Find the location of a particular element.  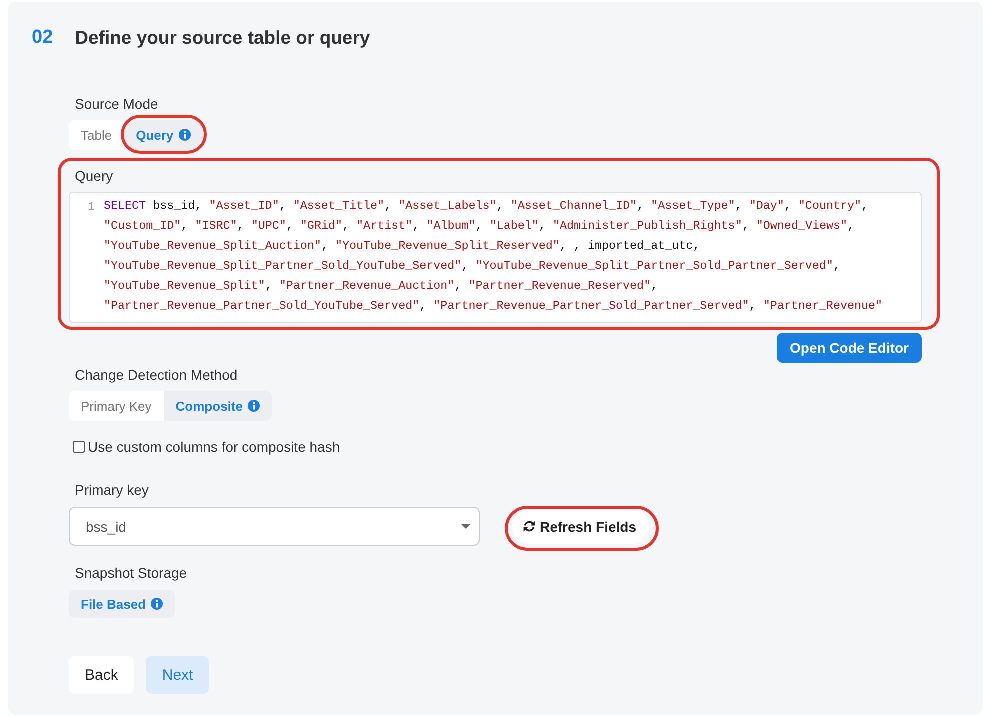

tab: Composite is located at coordinates (218, 406).